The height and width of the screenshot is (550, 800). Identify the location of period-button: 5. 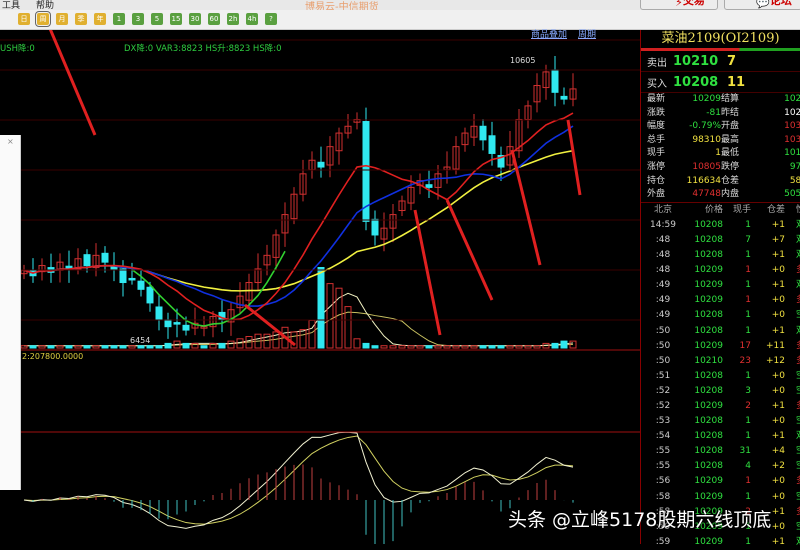
(157, 19).